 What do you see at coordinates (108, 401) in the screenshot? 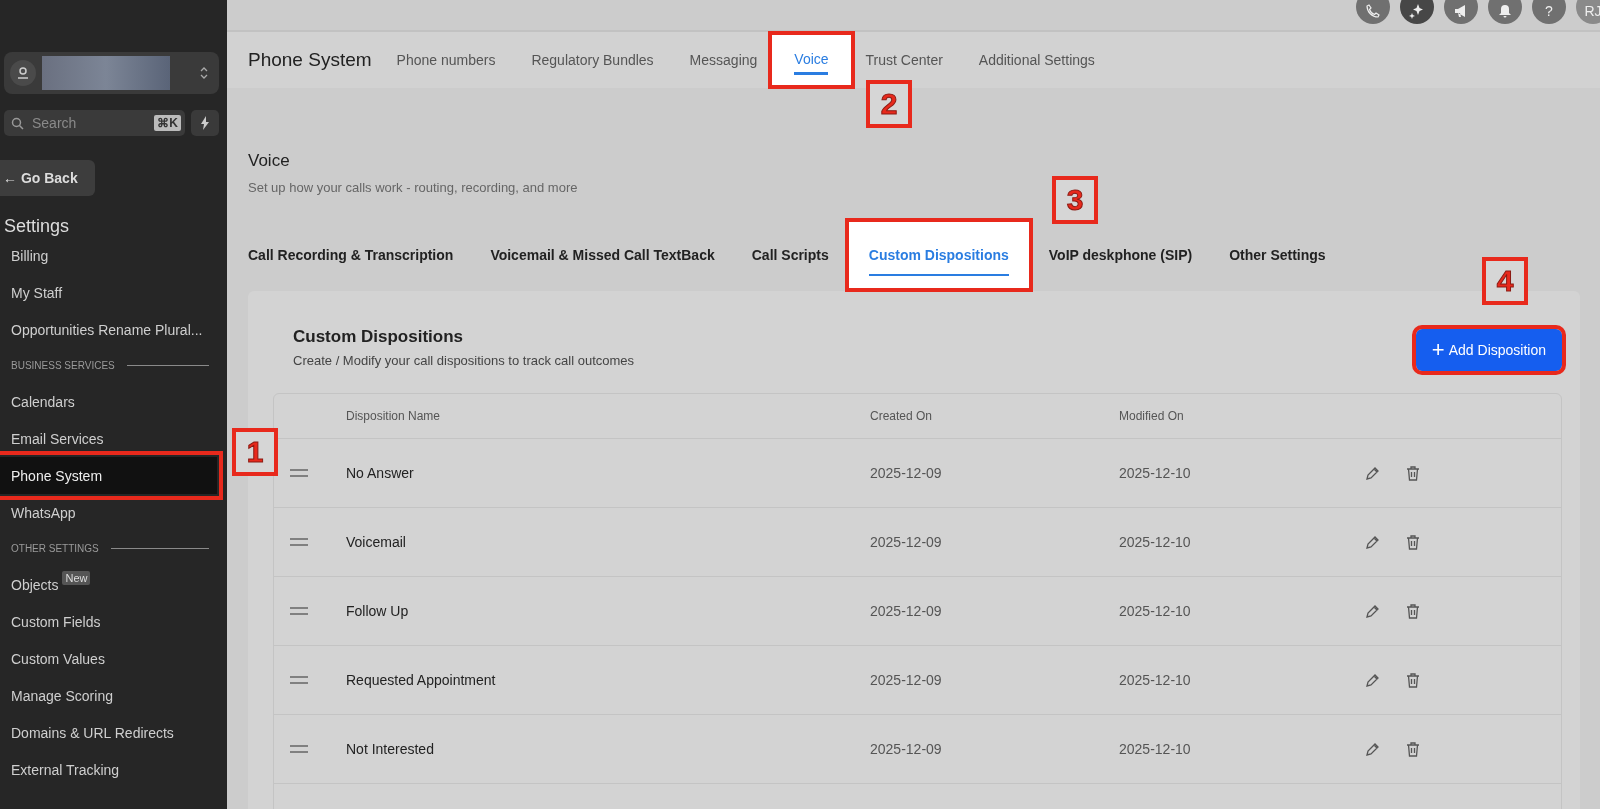
I see `sidebar-item: Calendars` at bounding box center [108, 401].